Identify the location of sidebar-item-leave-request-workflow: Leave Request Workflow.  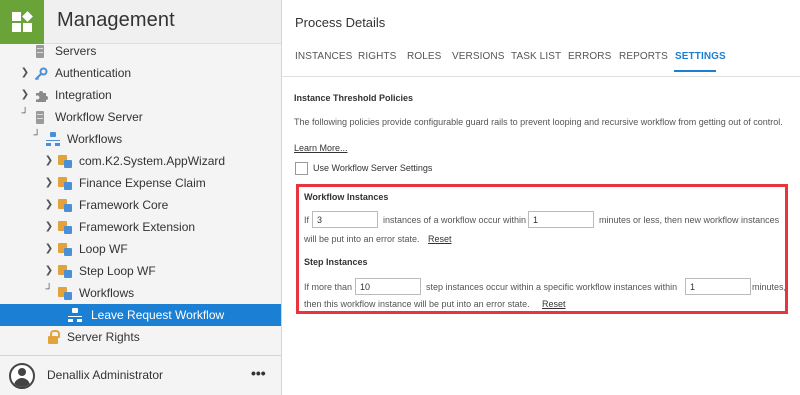
(140, 315).